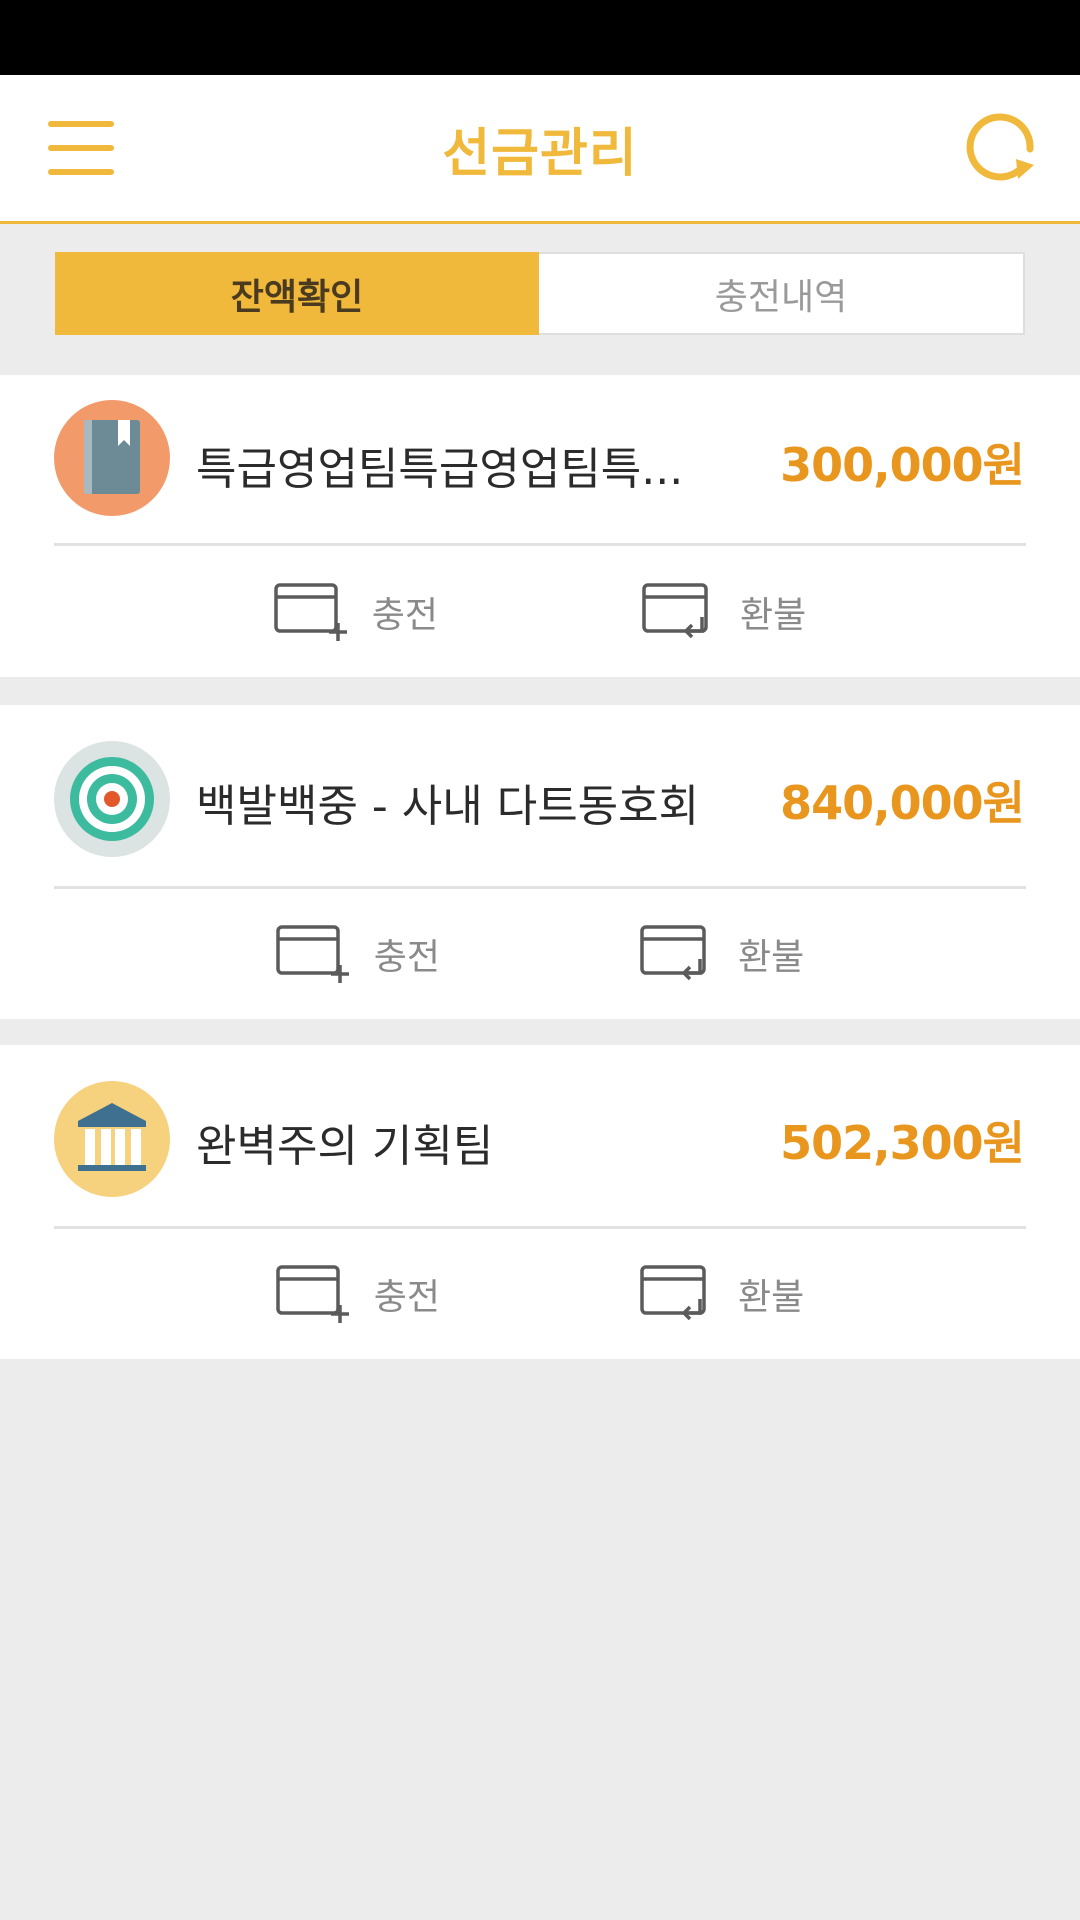 The width and height of the screenshot is (1080, 1920). Describe the element at coordinates (540, 37) in the screenshot. I see `status-bar` at that location.